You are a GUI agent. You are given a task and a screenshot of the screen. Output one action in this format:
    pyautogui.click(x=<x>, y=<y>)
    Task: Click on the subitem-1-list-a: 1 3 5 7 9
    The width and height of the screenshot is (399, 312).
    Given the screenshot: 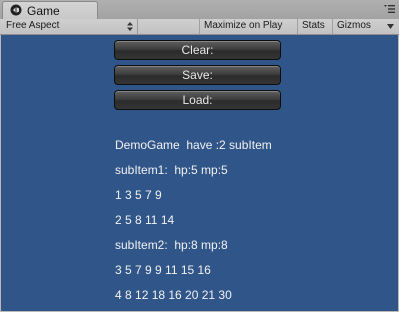 What is the action you would take?
    pyautogui.click(x=138, y=195)
    